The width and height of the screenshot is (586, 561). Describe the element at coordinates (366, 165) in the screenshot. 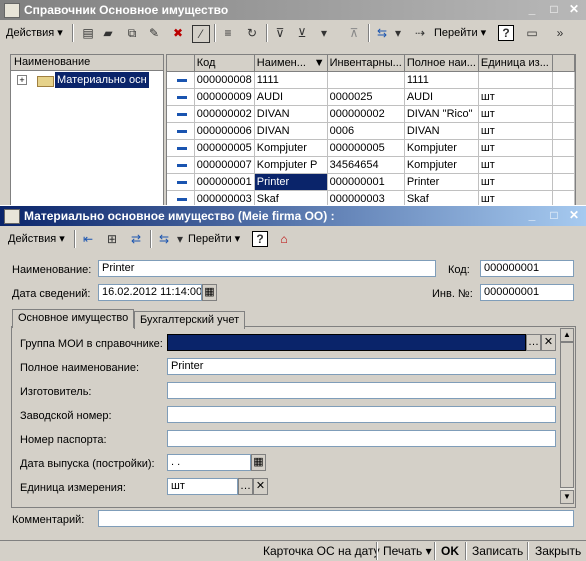

I see `table-cell: 34564654` at that location.